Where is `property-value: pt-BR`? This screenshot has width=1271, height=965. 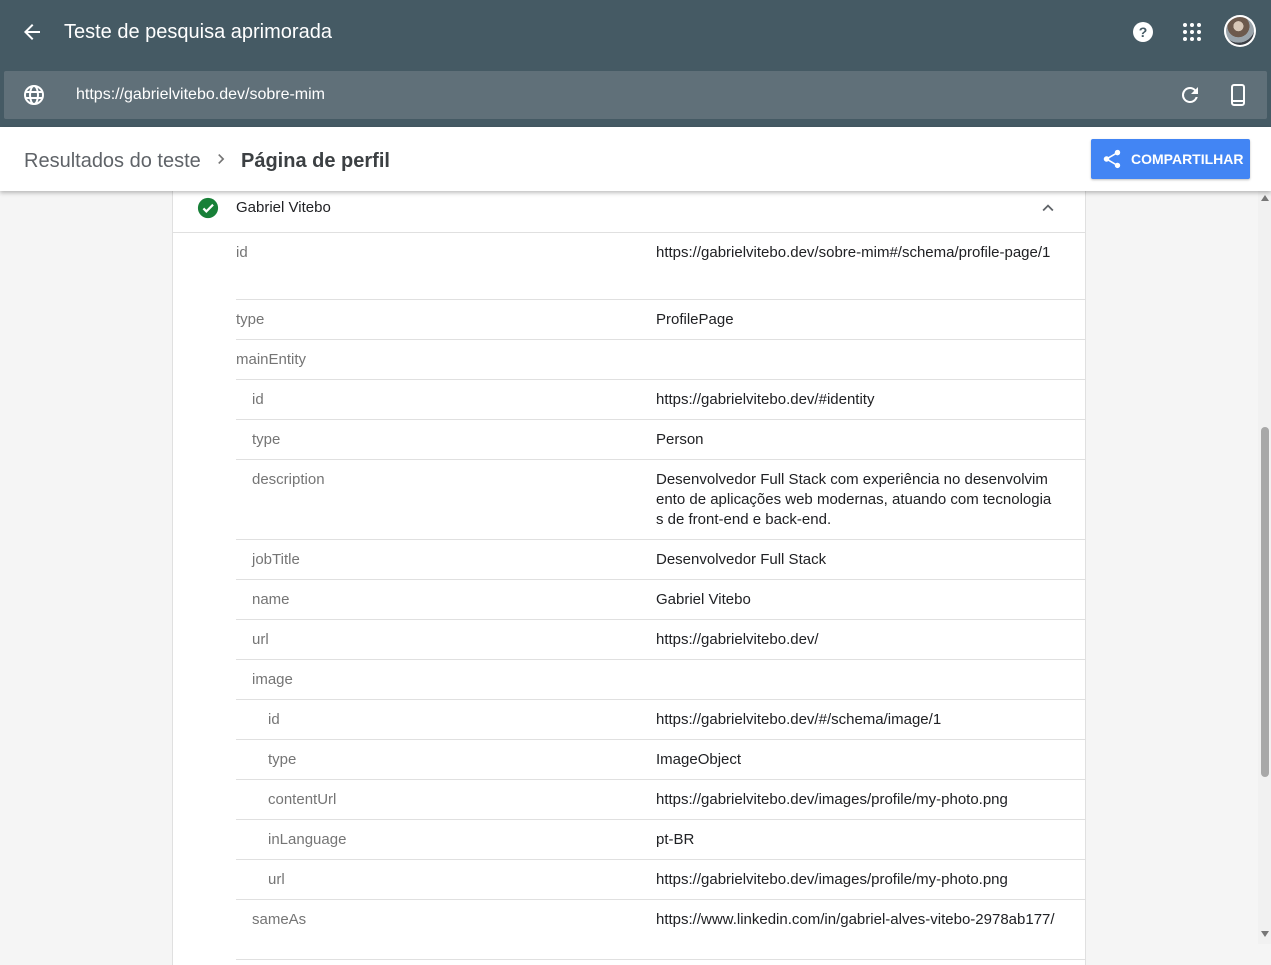
property-value: pt-BR is located at coordinates (675, 839).